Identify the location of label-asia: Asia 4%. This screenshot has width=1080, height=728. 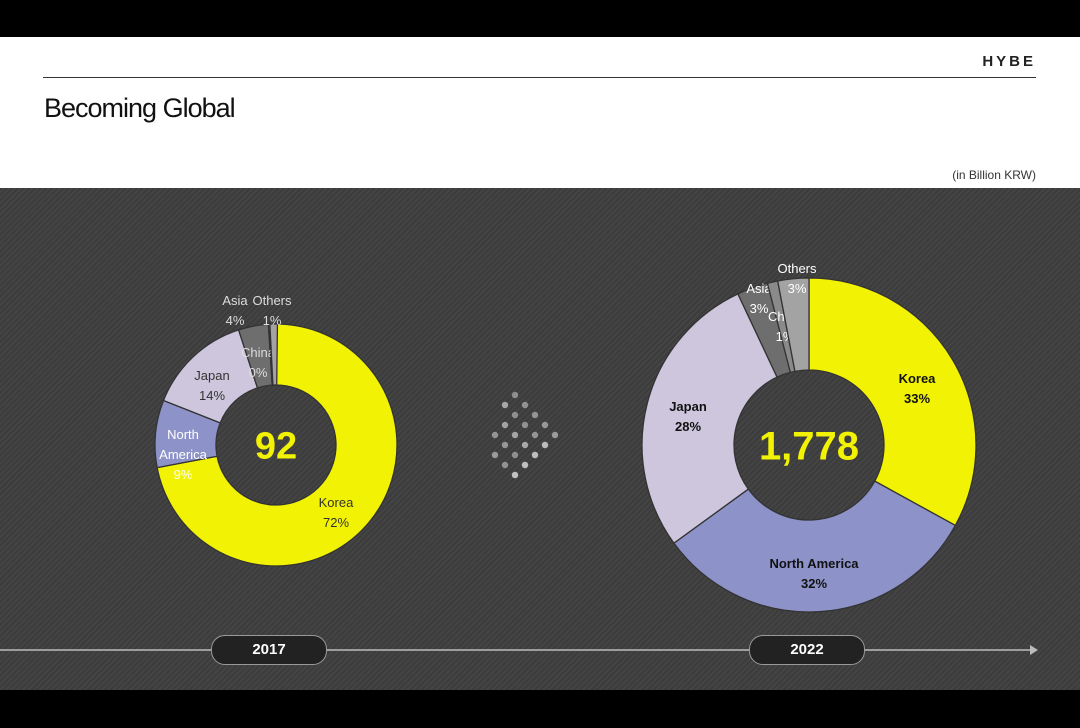
(235, 310).